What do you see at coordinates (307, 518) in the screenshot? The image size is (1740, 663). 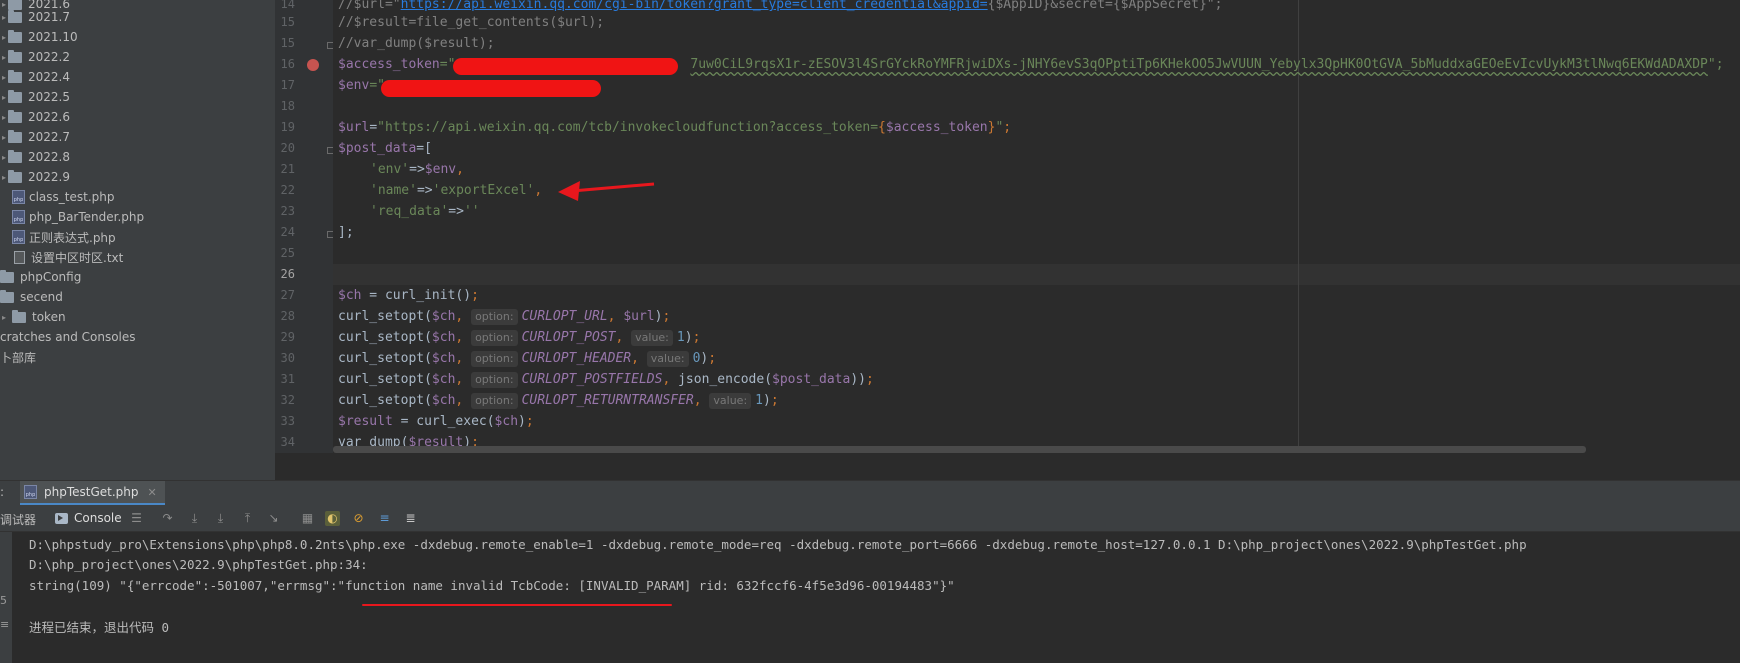 I see `evaluate-icon: ▦` at bounding box center [307, 518].